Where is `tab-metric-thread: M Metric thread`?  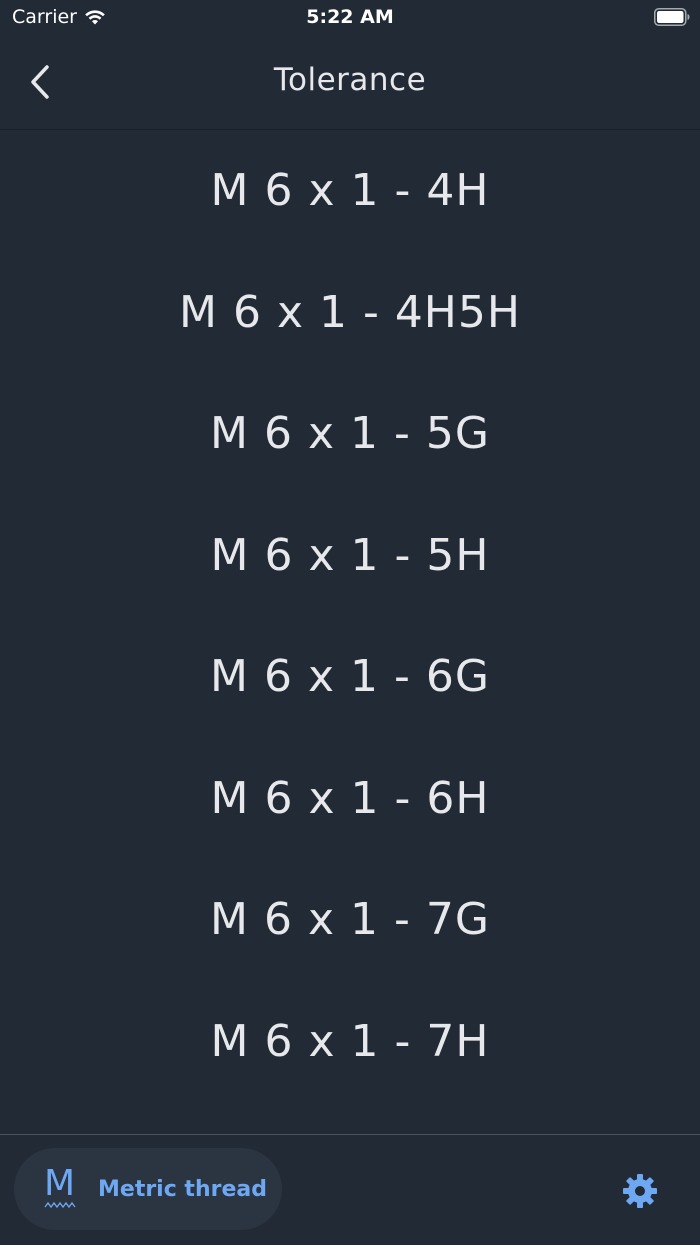
tab-metric-thread: M Metric thread is located at coordinates (148, 1189).